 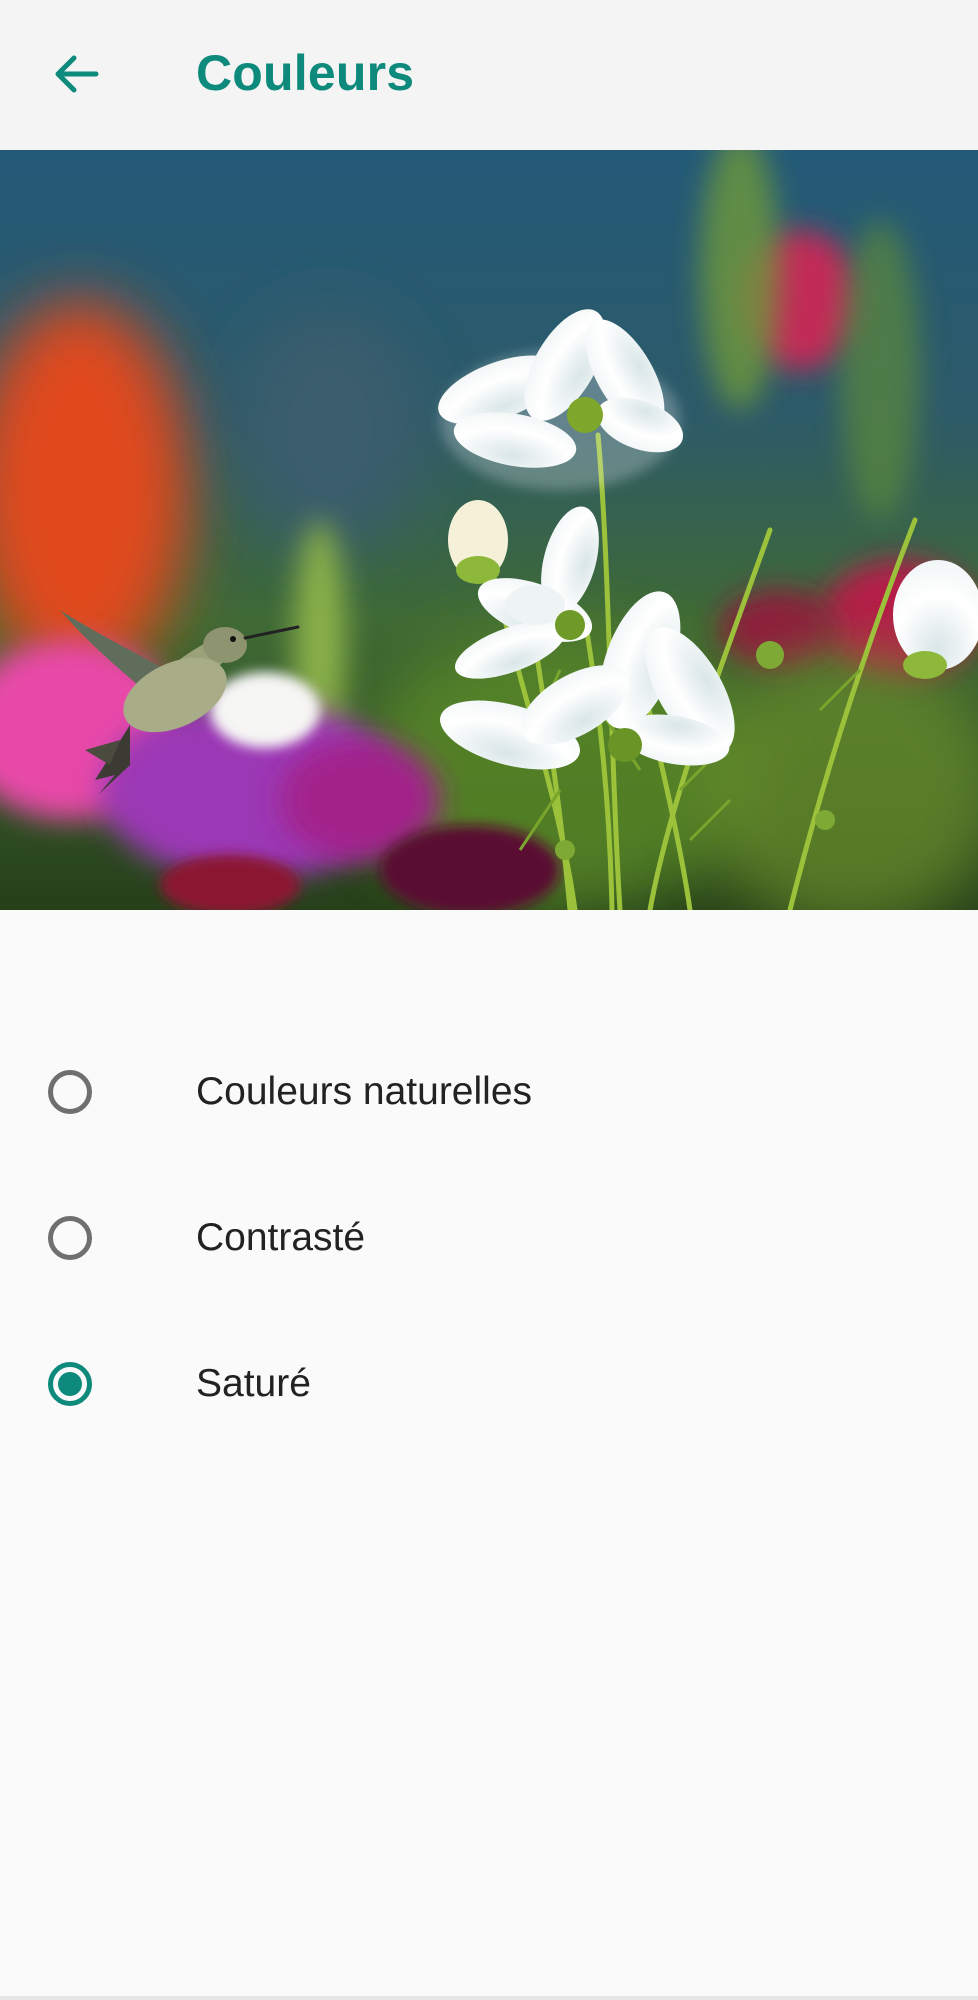 What do you see at coordinates (489, 1998) in the screenshot?
I see `bottom-divider` at bounding box center [489, 1998].